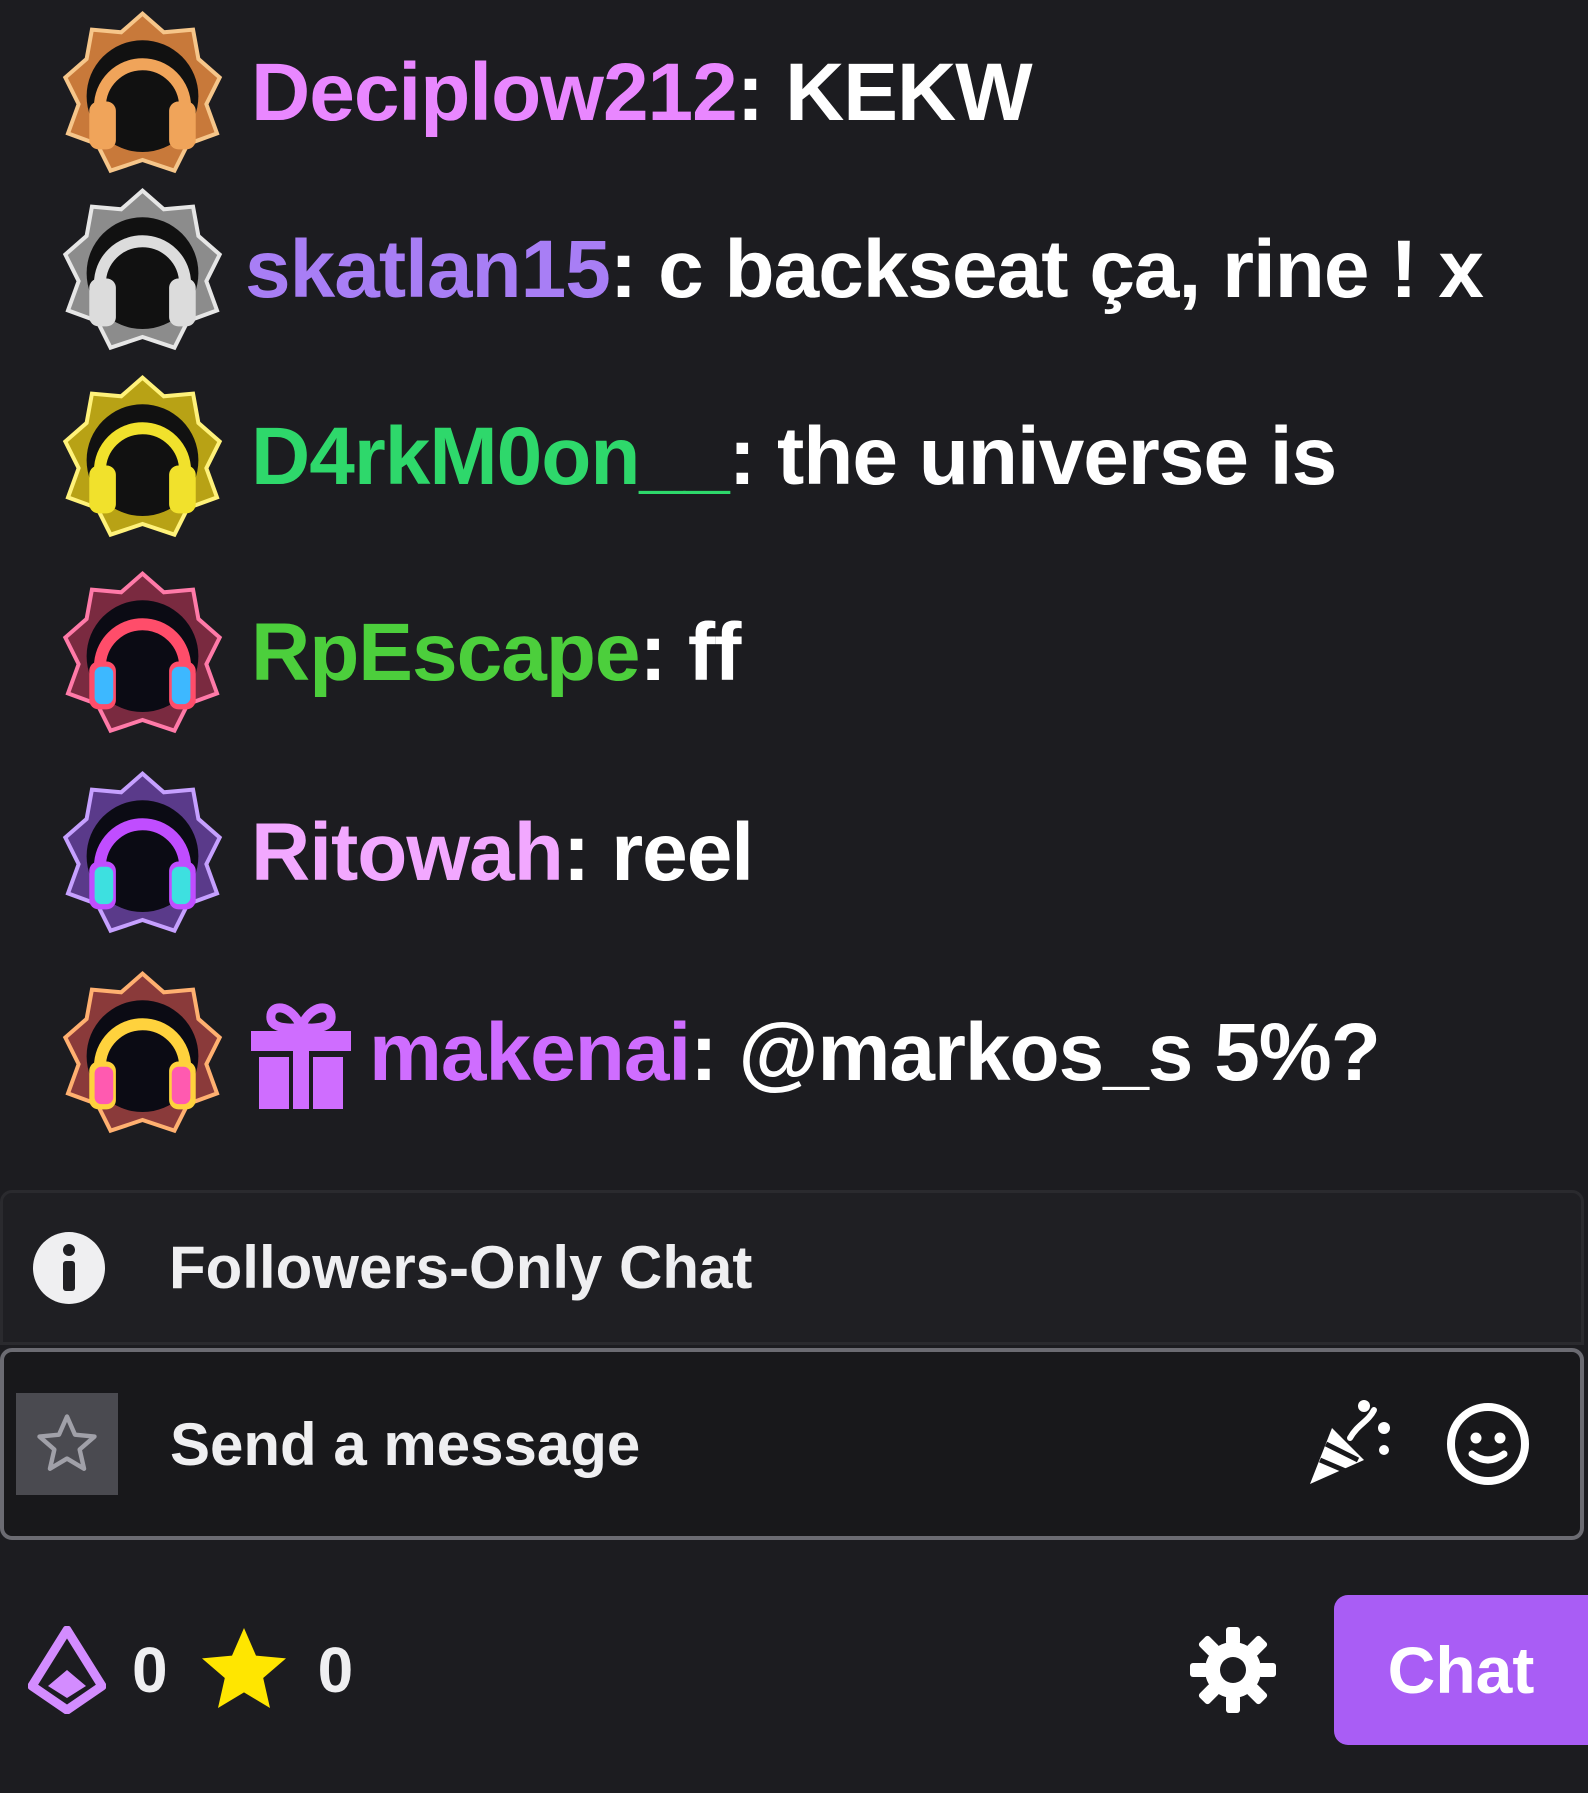 The height and width of the screenshot is (1793, 1588). What do you see at coordinates (67, 1444) in the screenshot?
I see `star-outline-icon` at bounding box center [67, 1444].